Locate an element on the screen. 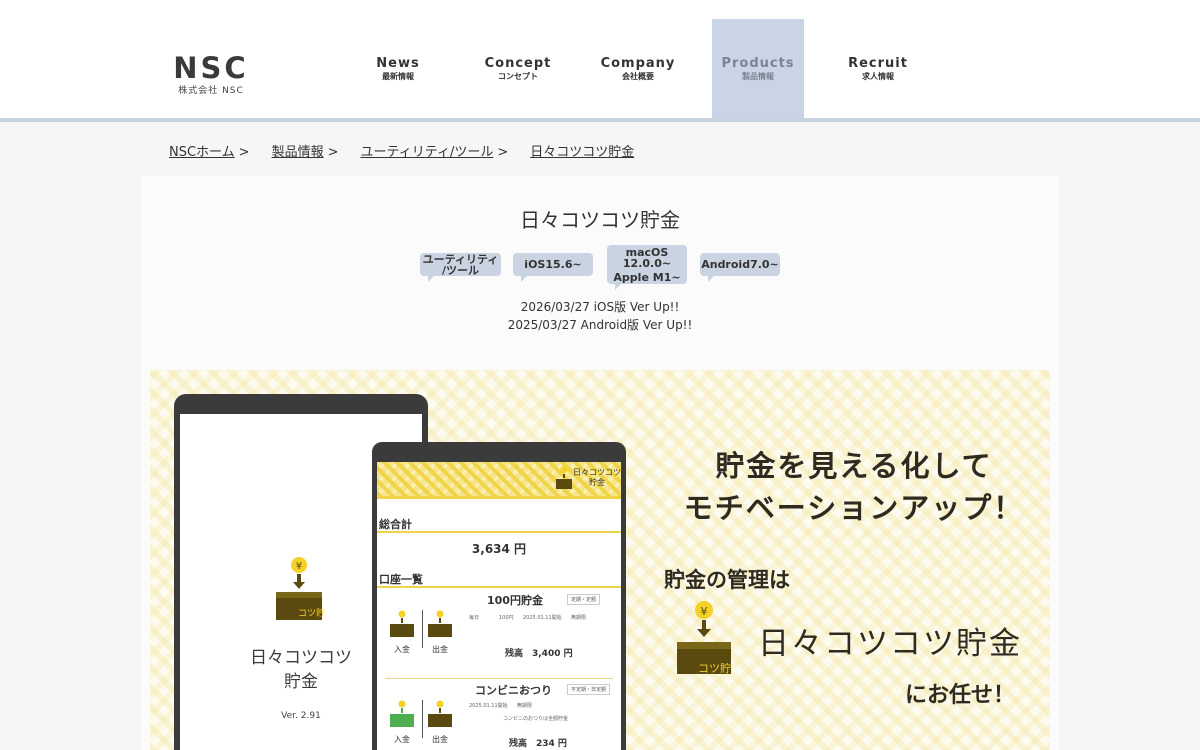 The image size is (1200, 750). nav-recruit-sublabel: 求人情報 is located at coordinates (878, 76).